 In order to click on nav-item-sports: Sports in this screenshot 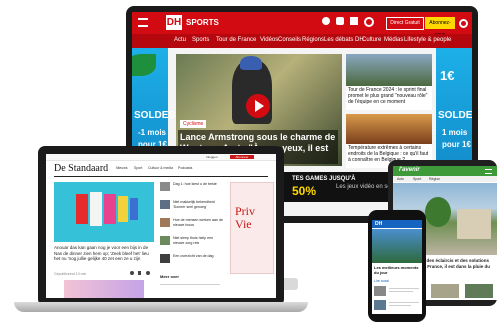, I will do `click(200, 40)`.